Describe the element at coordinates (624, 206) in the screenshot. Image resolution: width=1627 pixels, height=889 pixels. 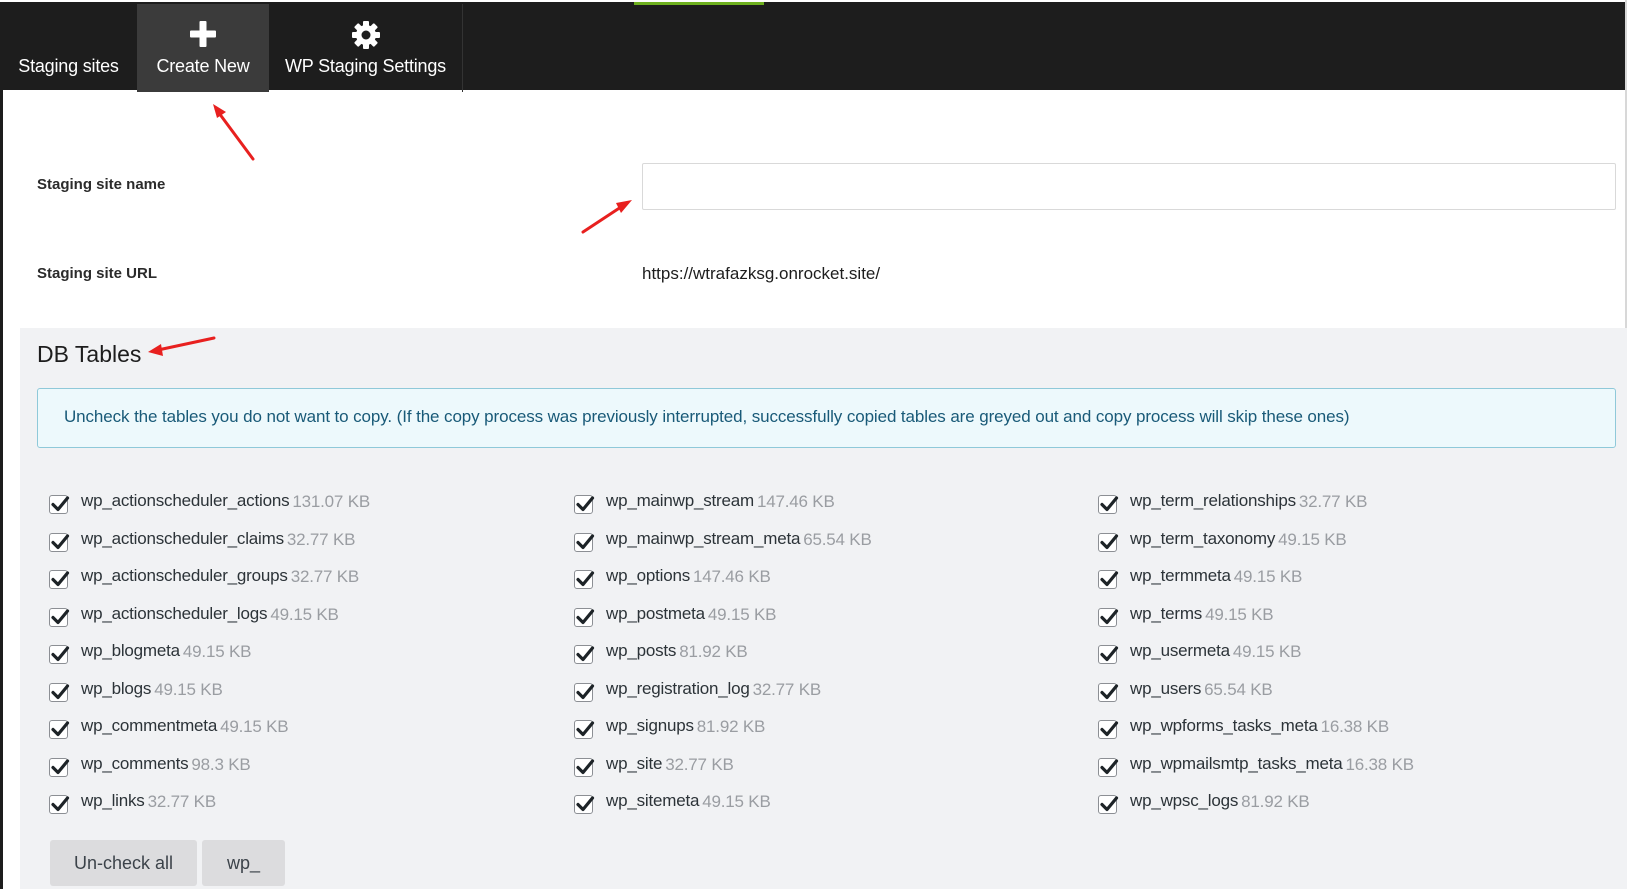
I see `annotation-arrowhead-site-name` at that location.